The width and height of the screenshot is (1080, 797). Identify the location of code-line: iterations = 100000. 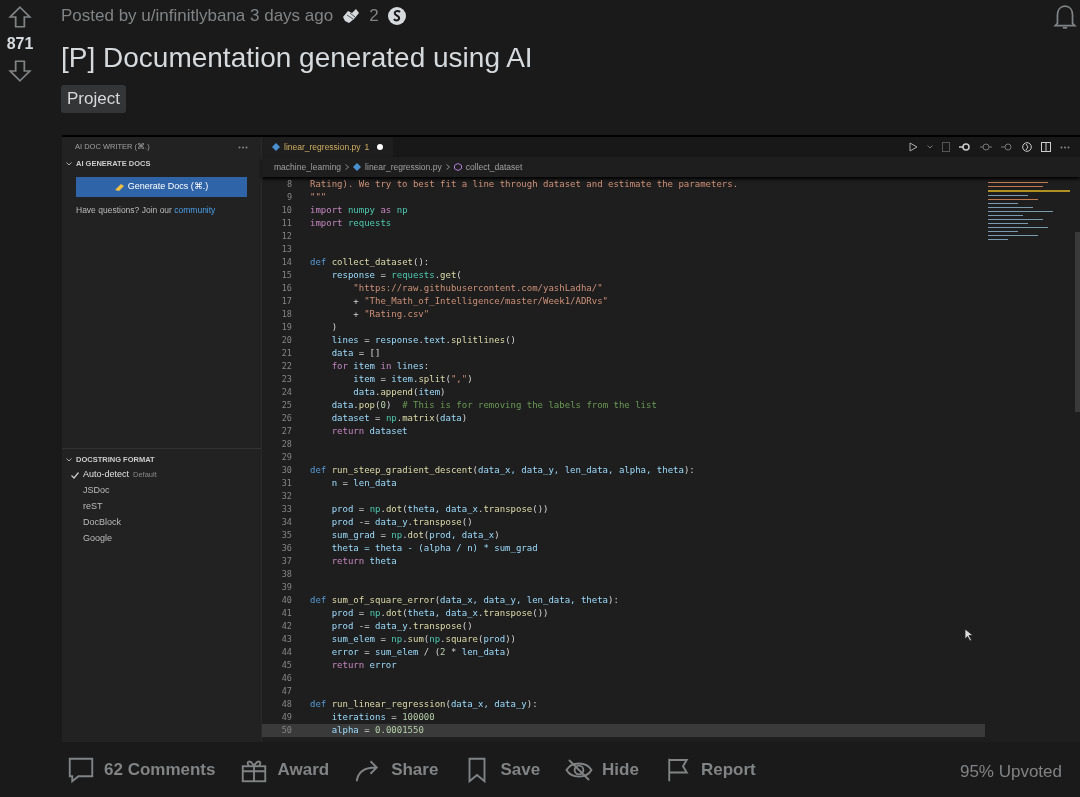
(382, 717).